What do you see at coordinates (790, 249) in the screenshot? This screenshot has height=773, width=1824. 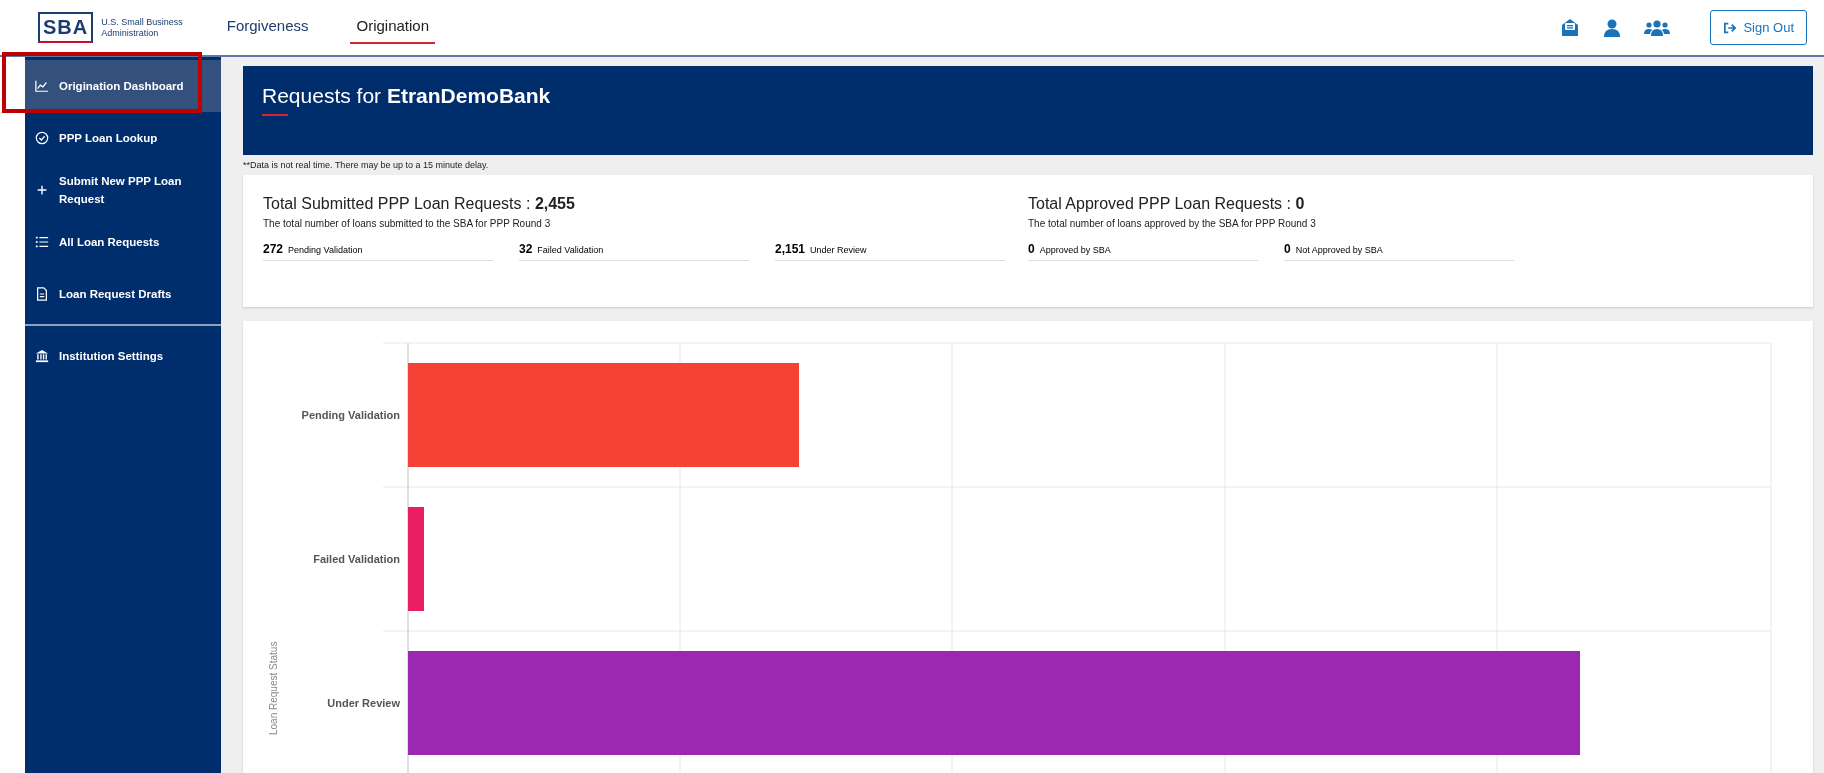 I see `stat-count: 2,151` at bounding box center [790, 249].